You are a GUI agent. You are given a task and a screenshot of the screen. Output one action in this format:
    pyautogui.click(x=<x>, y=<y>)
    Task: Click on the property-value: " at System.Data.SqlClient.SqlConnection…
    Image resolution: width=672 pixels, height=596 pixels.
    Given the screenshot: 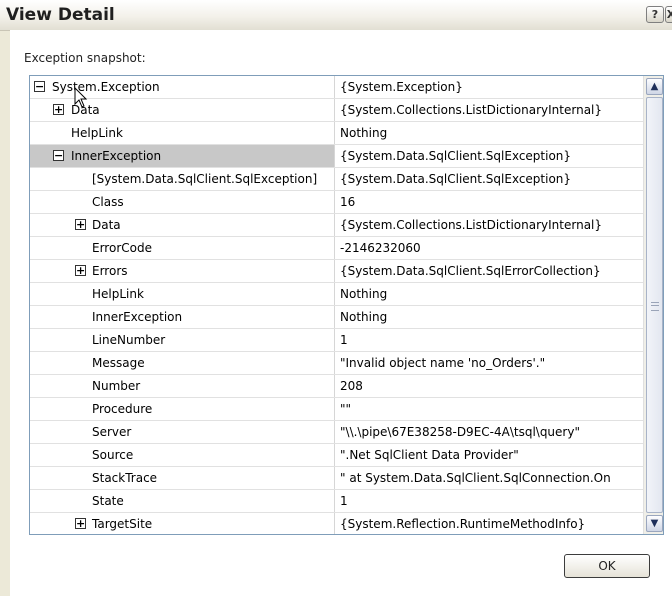 What is the action you would take?
    pyautogui.click(x=489, y=478)
    